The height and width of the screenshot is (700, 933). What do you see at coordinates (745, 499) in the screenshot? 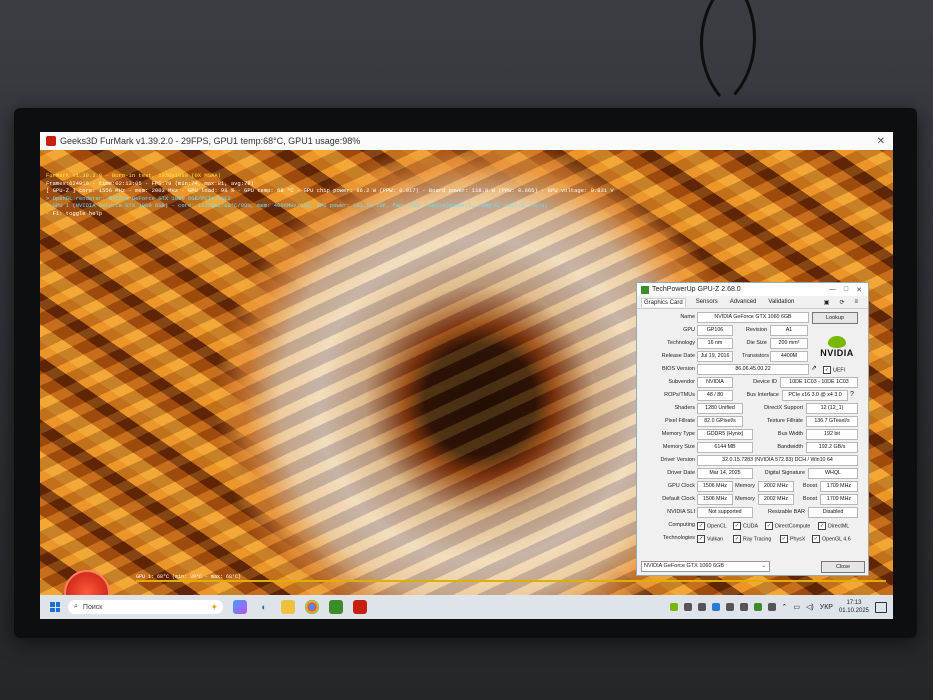
I see `field-label: Memory` at bounding box center [745, 499].